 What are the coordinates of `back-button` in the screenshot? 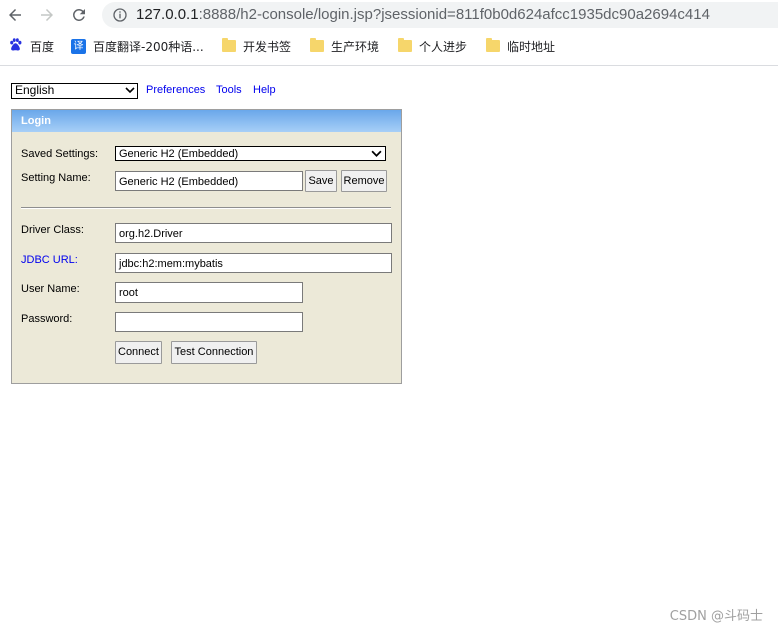 It's located at (15, 15).